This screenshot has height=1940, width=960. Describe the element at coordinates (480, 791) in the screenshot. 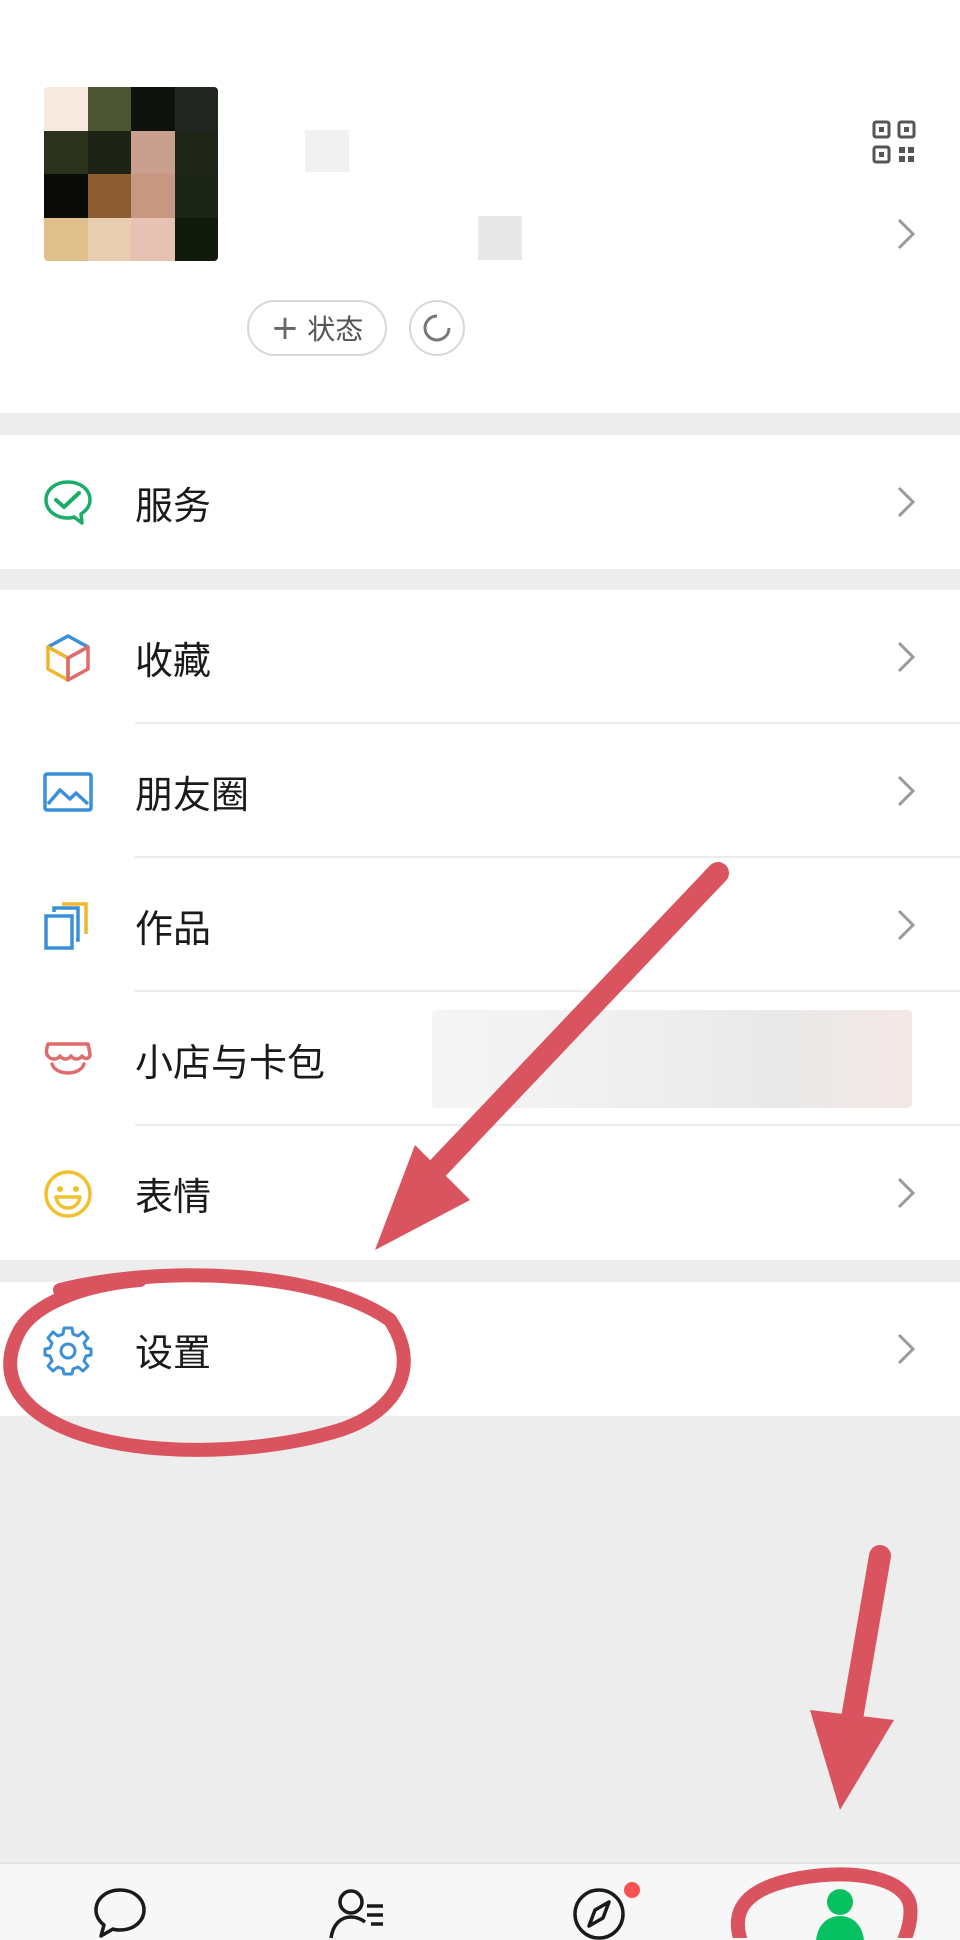

I see `menu-item-moments: 朋友圈` at that location.